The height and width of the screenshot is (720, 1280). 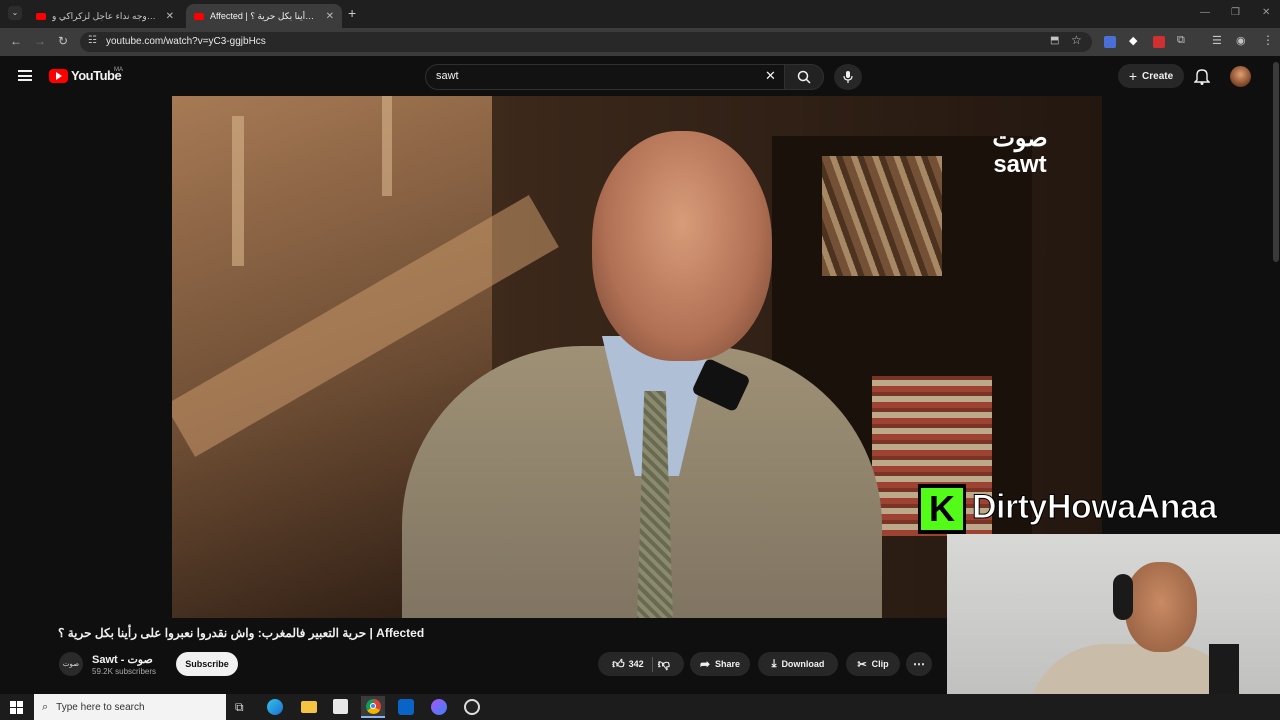 What do you see at coordinates (40, 41) in the screenshot?
I see `forward-arrow-icon: →` at bounding box center [40, 41].